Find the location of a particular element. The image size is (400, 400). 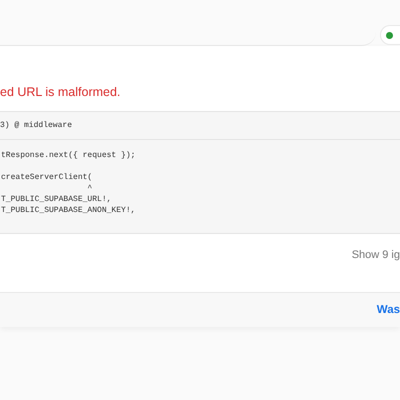

code-line: T_PUBLIC_SUPABASE_URL!, is located at coordinates (56, 199).